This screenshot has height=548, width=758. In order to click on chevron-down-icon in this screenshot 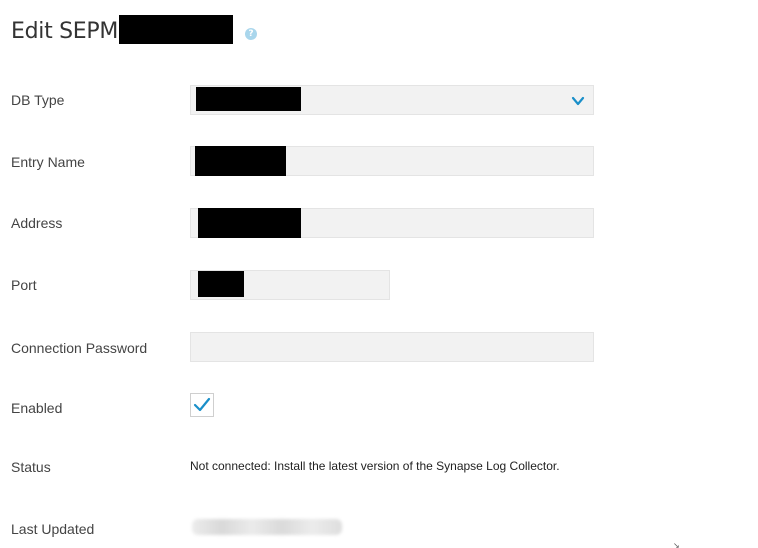, I will do `click(578, 101)`.